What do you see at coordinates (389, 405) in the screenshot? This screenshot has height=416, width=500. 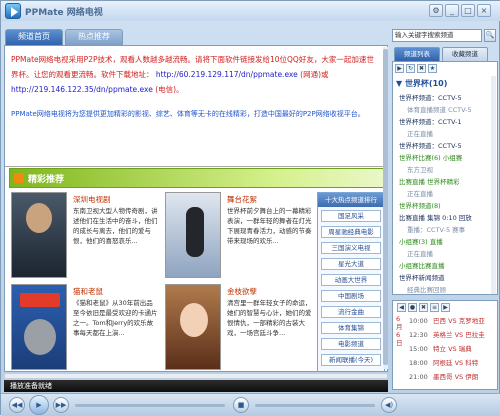 I see `mute-button: ◀)` at bounding box center [389, 405].